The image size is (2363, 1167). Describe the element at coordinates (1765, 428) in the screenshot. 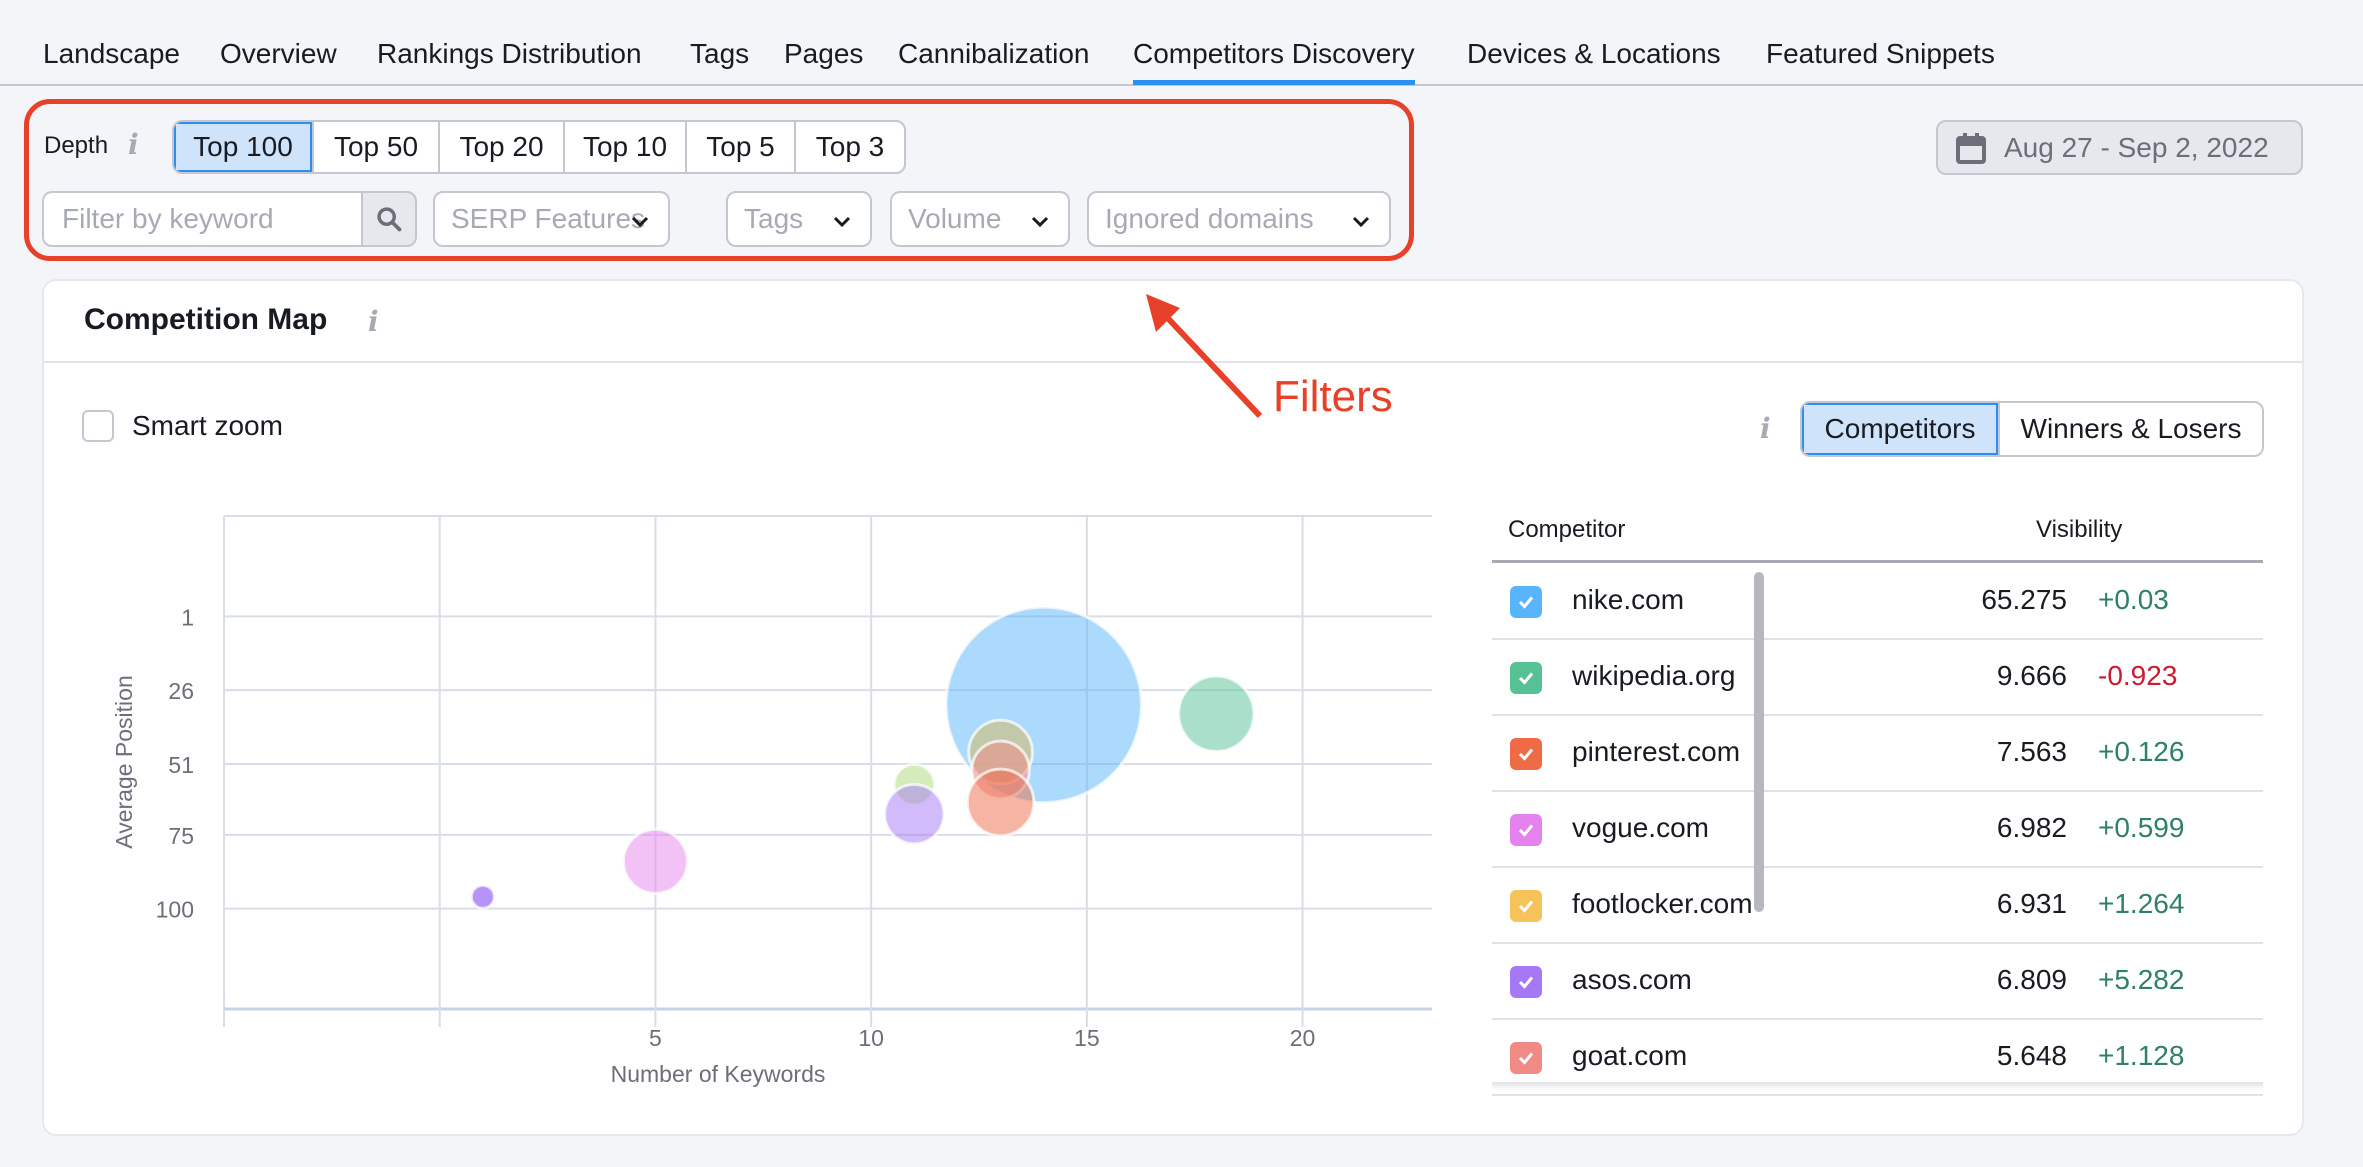

I see `mode-info-icon: i` at that location.